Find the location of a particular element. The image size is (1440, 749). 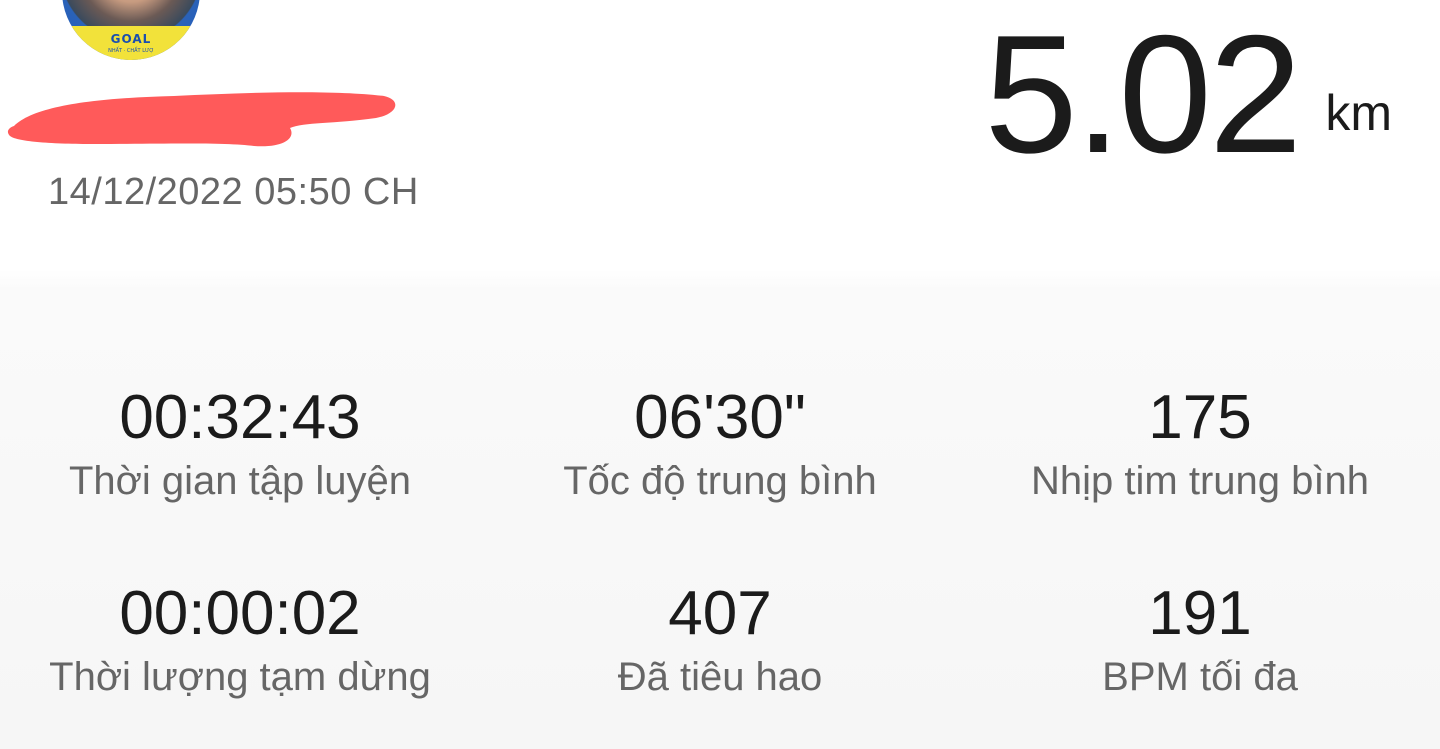

stat-average-heart-rate: 175 Nhịp tim trung bình is located at coordinates (1200, 478).